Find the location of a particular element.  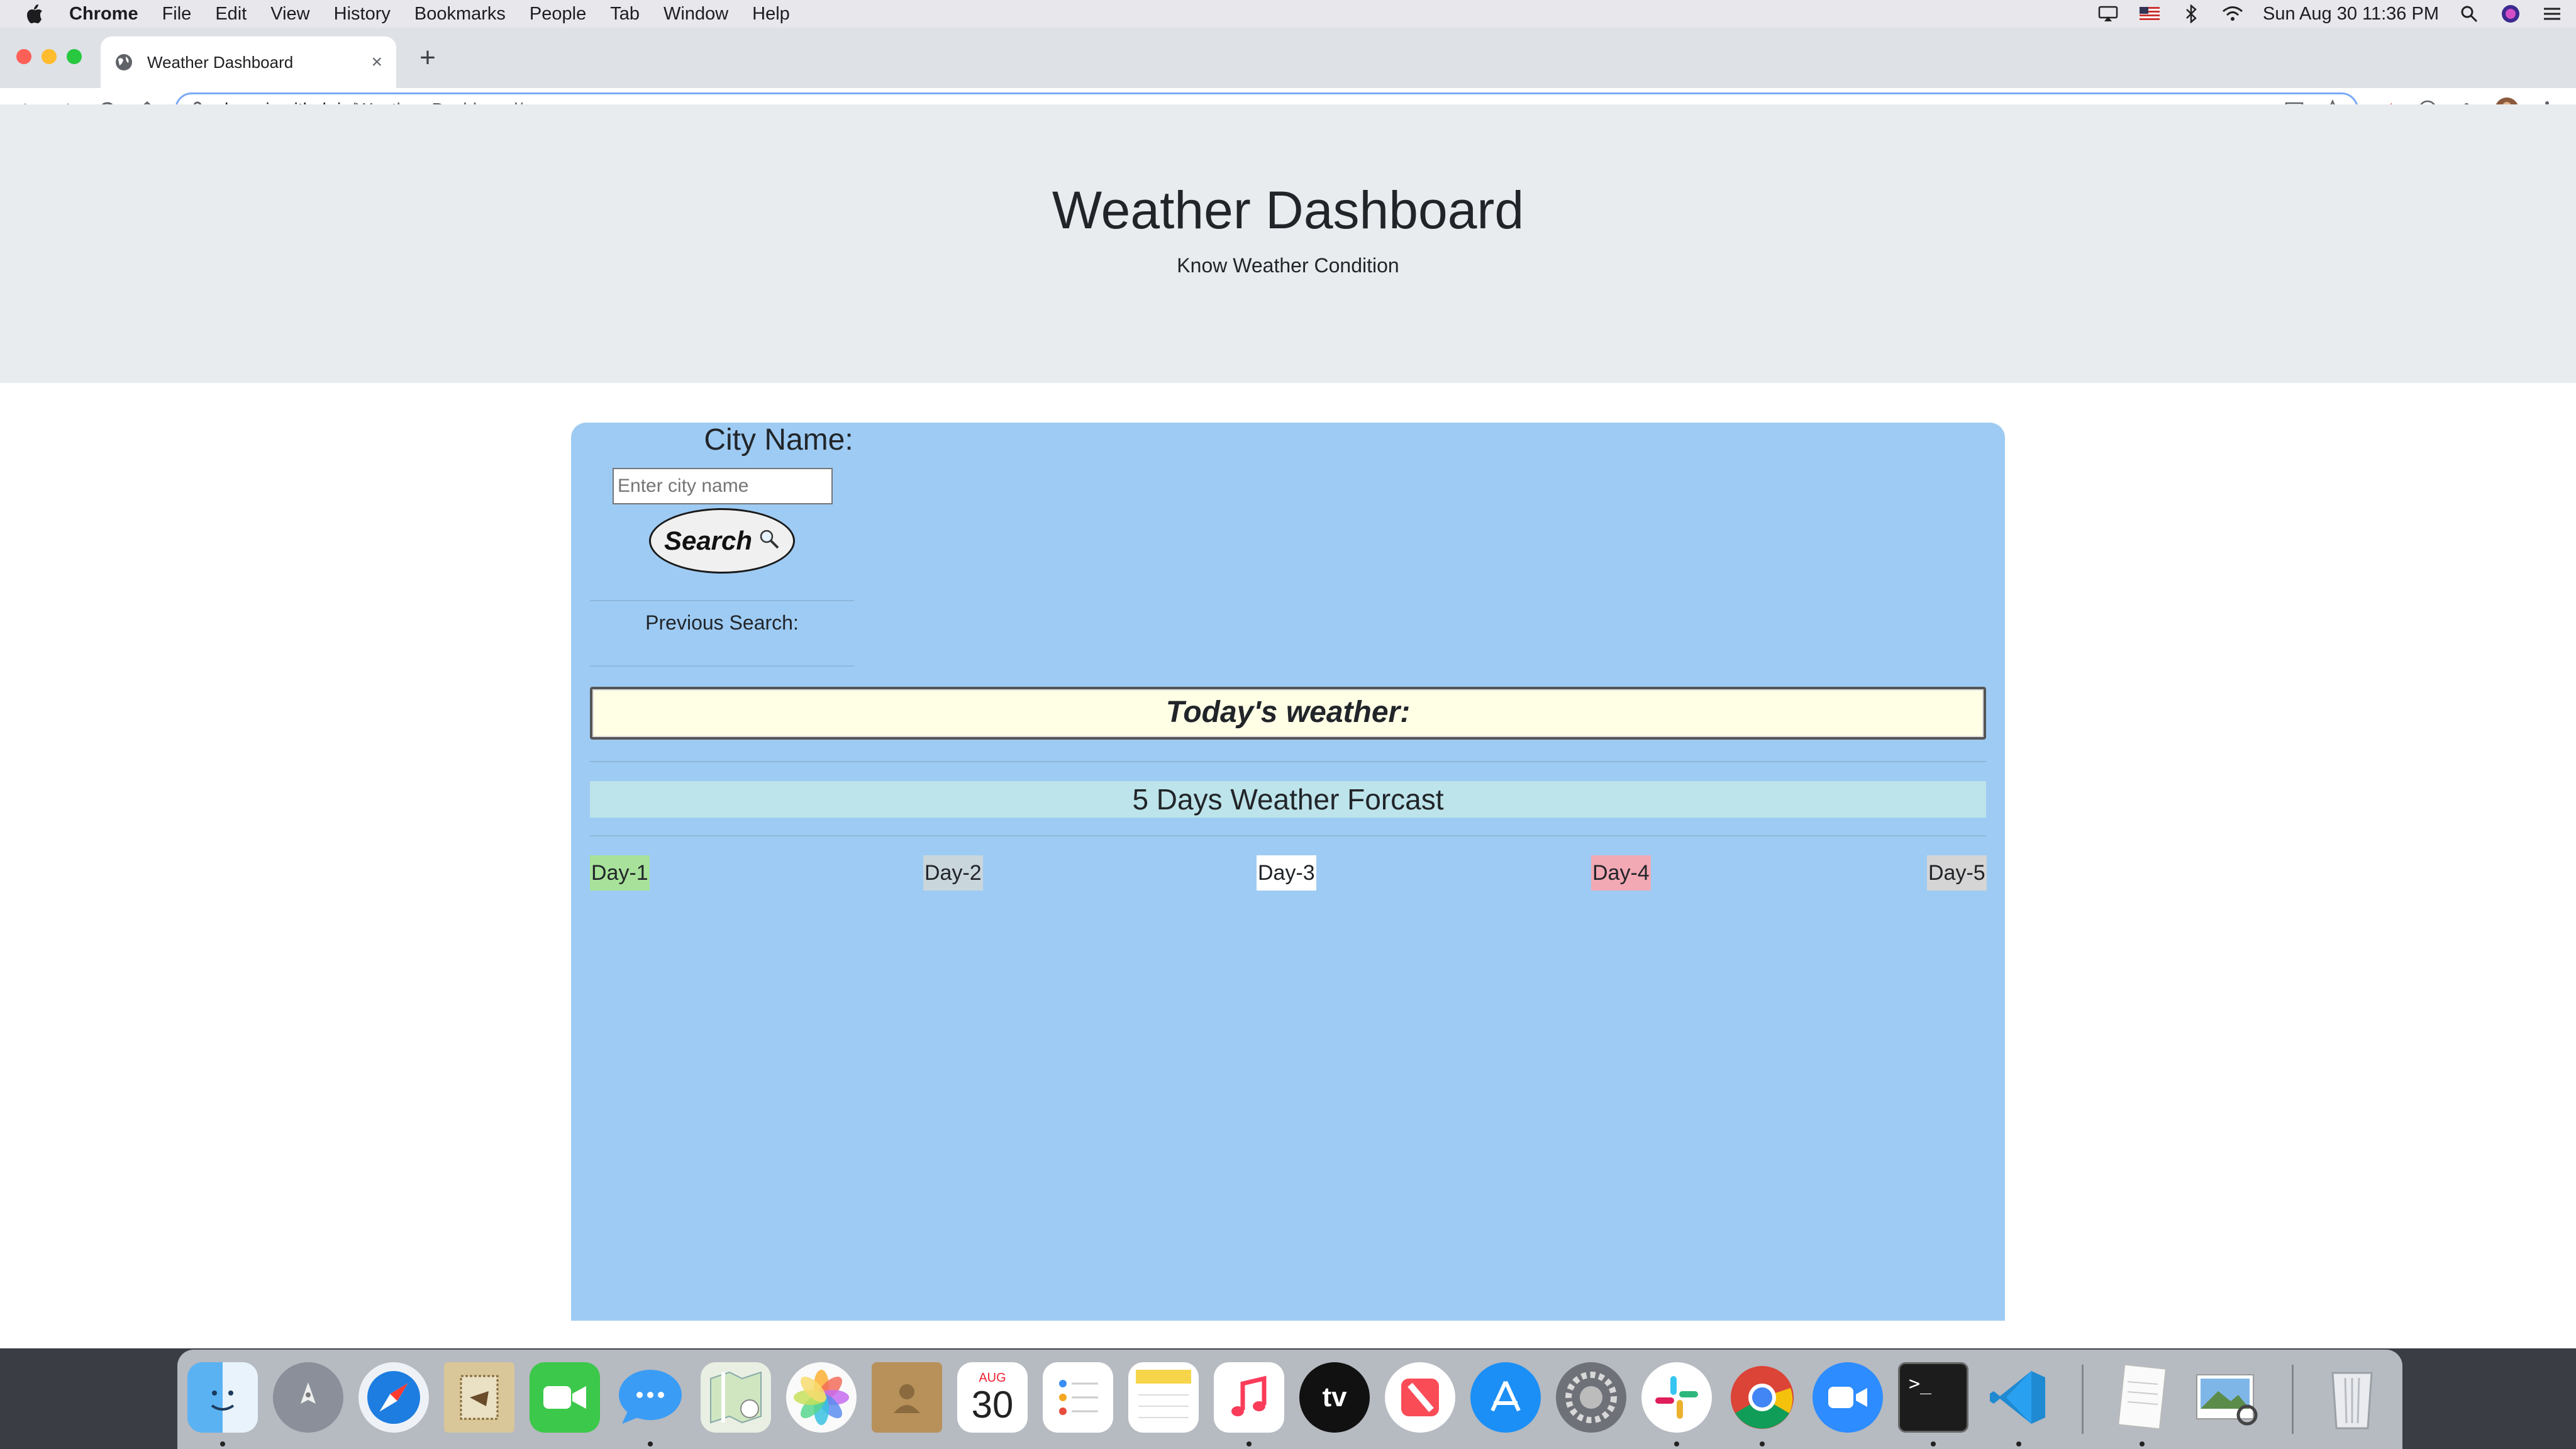

tab-title: Weather Dashboard is located at coordinates (220, 62).